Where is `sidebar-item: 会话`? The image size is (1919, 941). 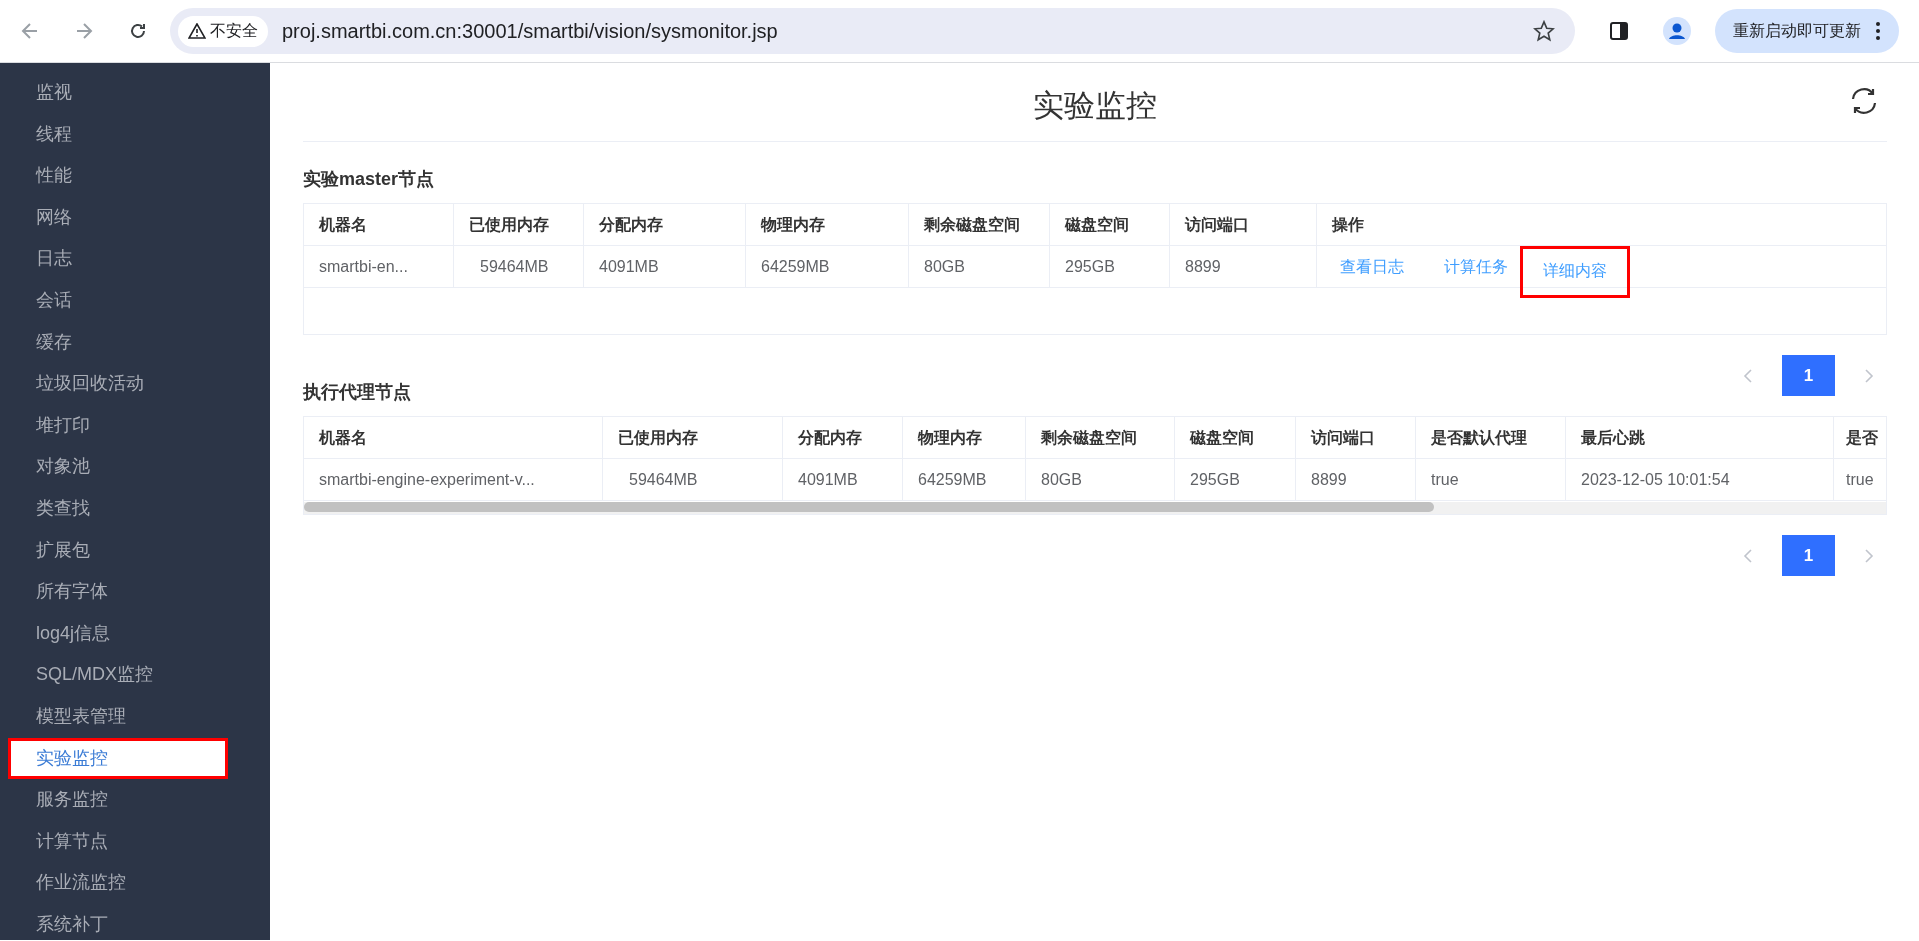 sidebar-item: 会话 is located at coordinates (135, 300).